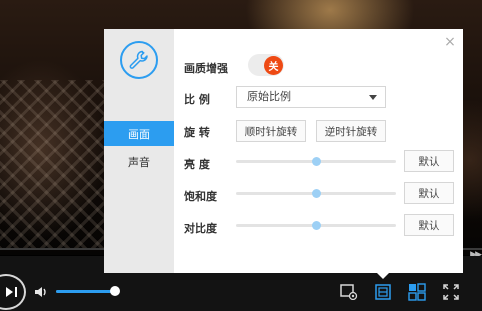 This screenshot has height=311, width=482. Describe the element at coordinates (273, 65) in the screenshot. I see `enhance-toggle-knob: 关` at that location.